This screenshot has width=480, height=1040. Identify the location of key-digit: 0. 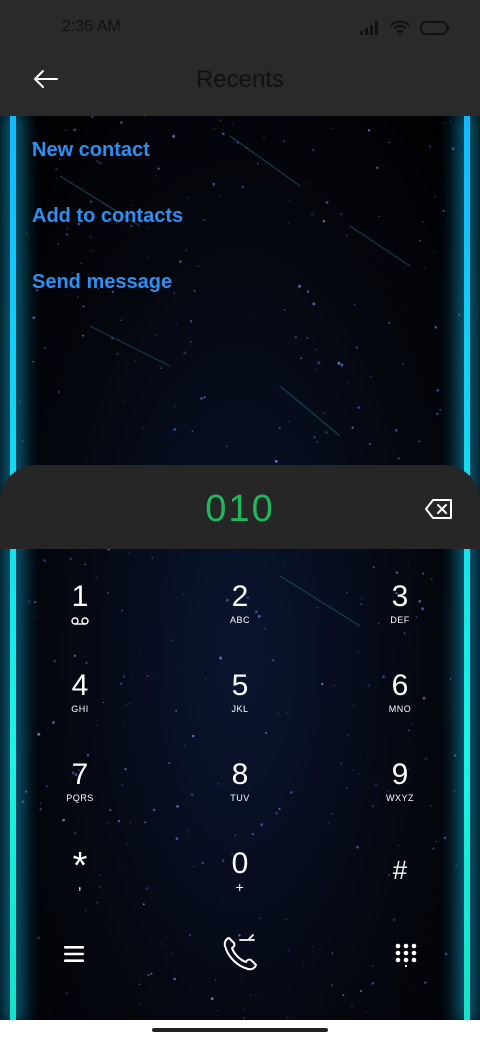
(240, 863).